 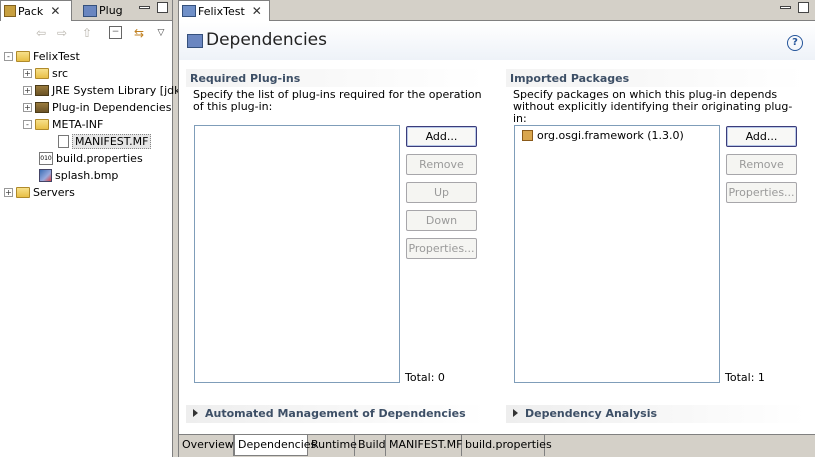 I want to click on list-item-label: org.osgi.framework (1.3.0), so click(x=610, y=135).